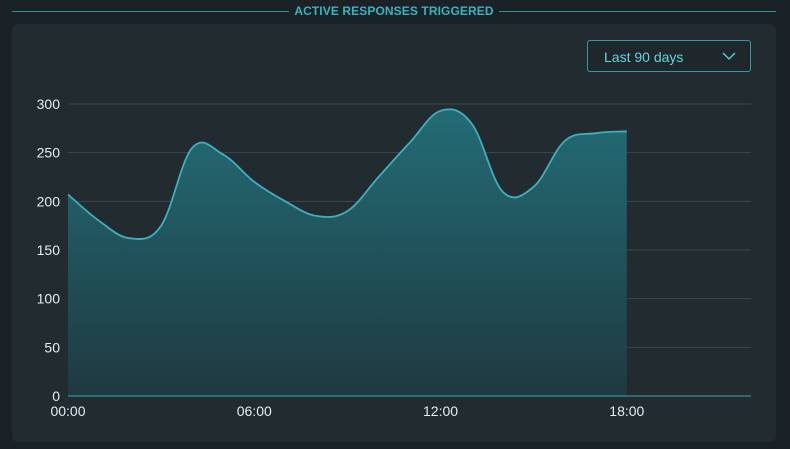  I want to click on y-tick-label: 150, so click(49, 250).